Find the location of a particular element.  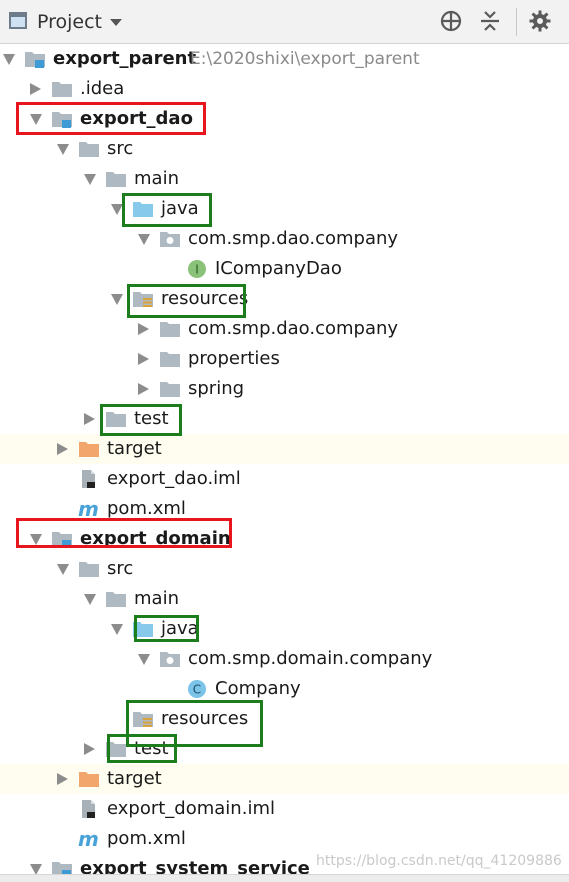

tree-item-label: .idea is located at coordinates (102, 88).